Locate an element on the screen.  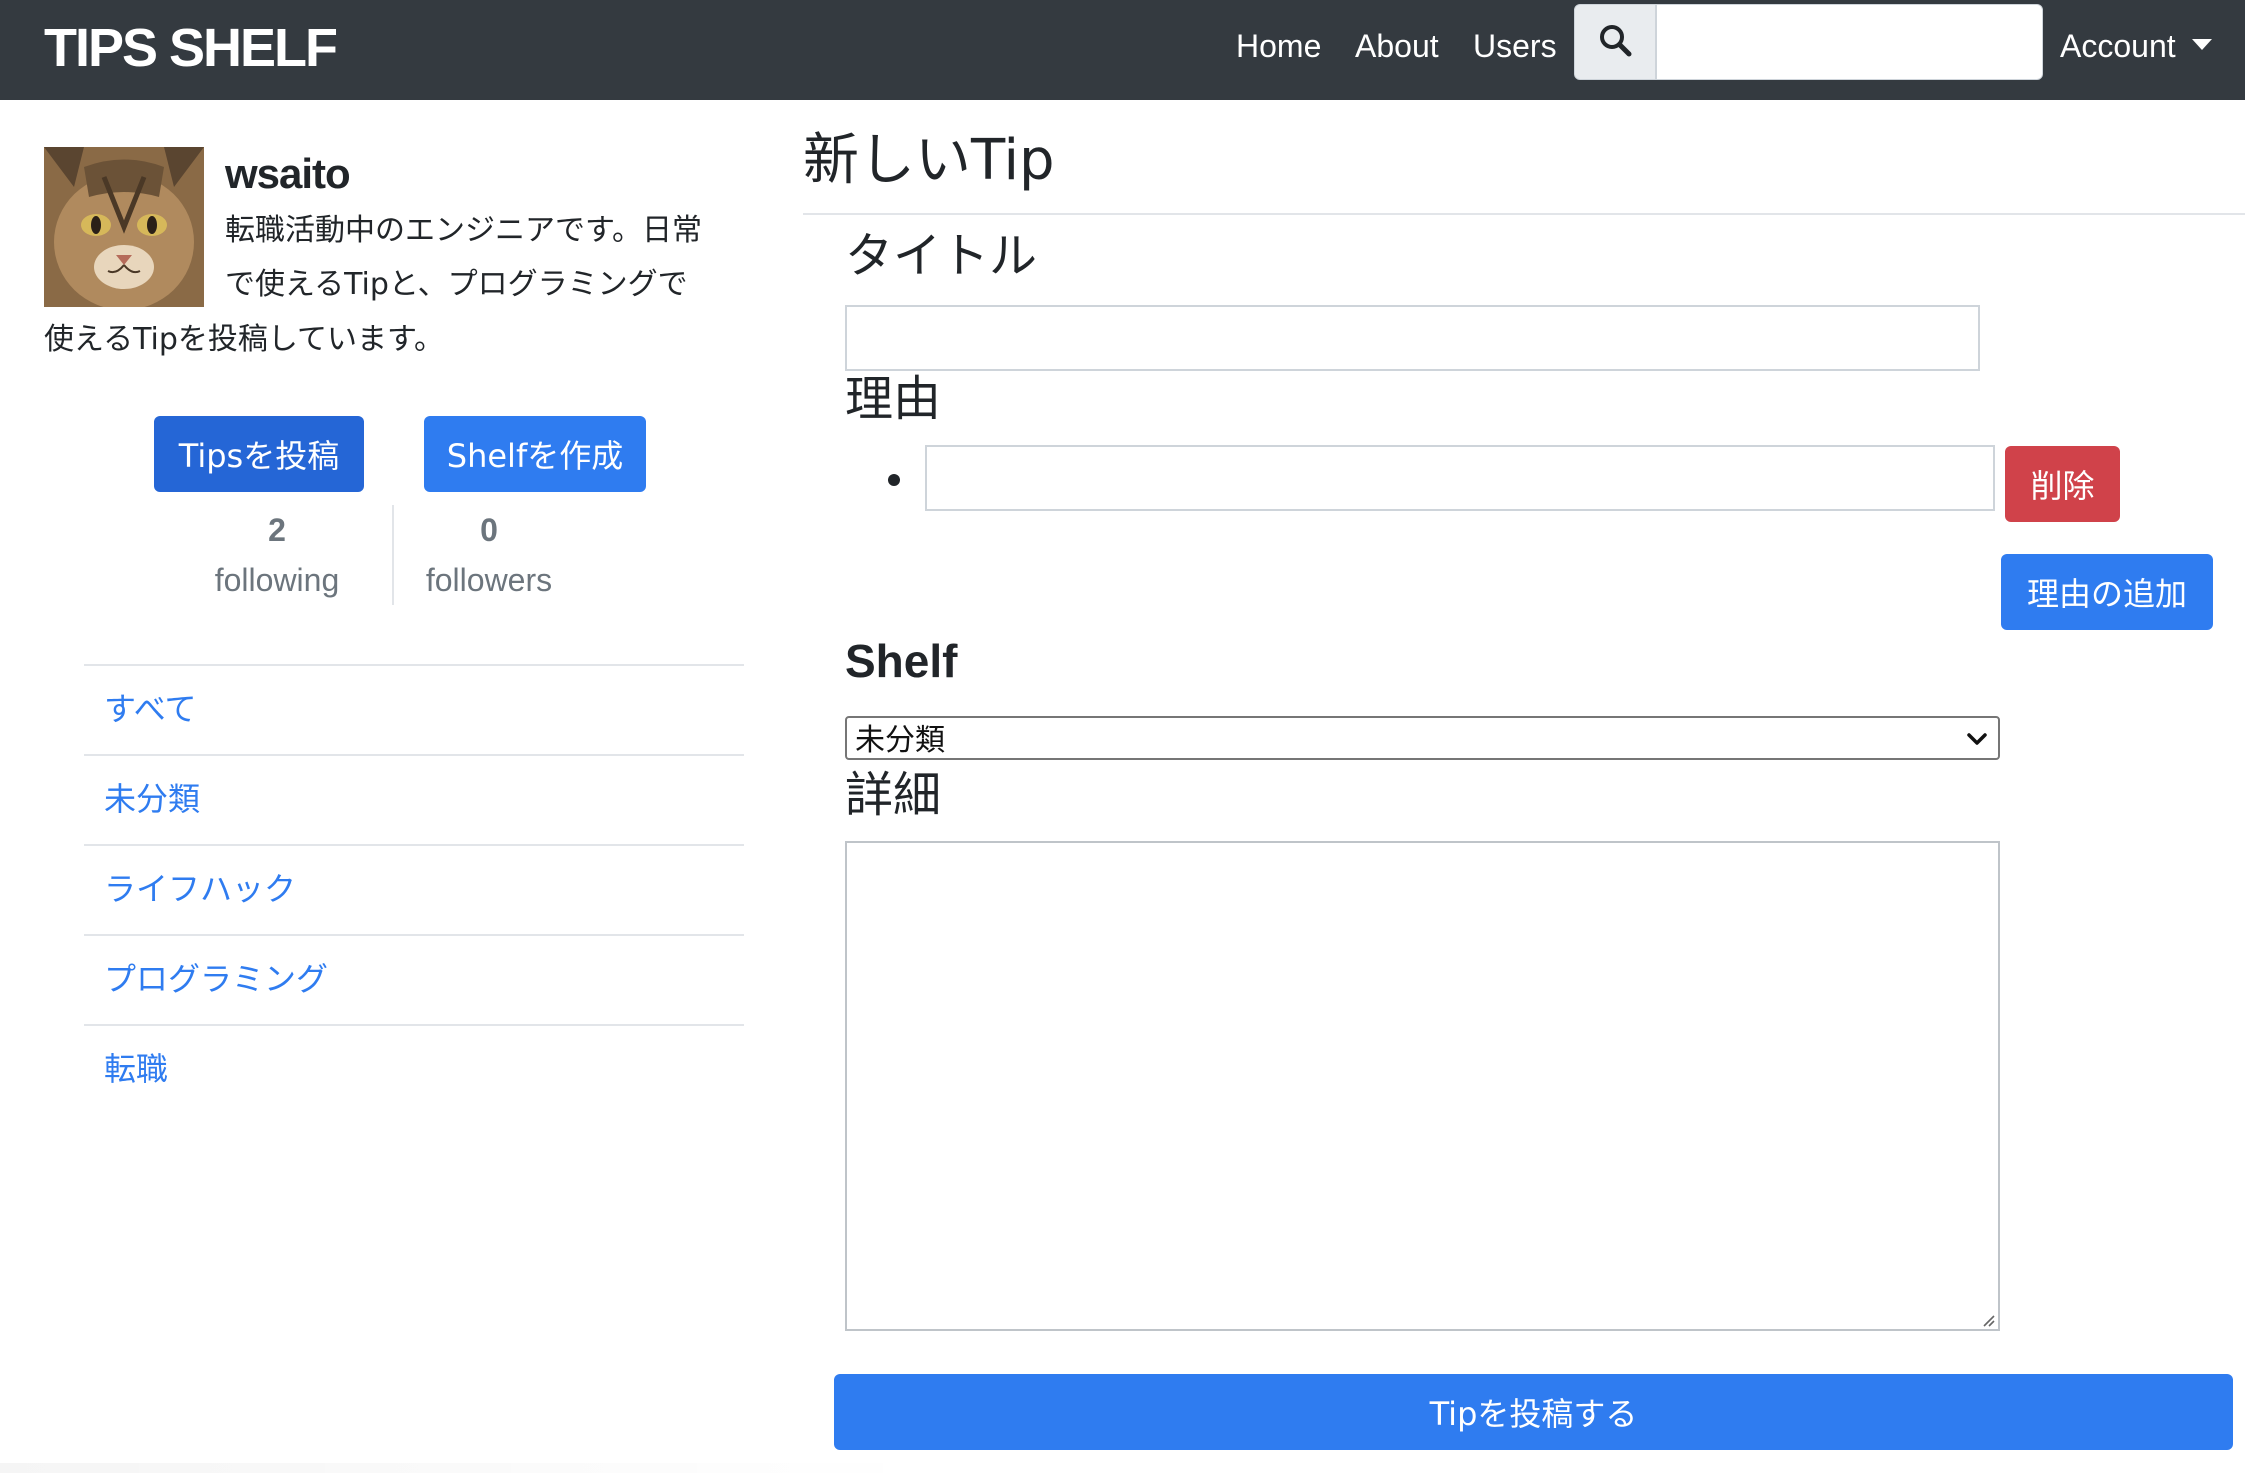
search-button is located at coordinates (1615, 42).